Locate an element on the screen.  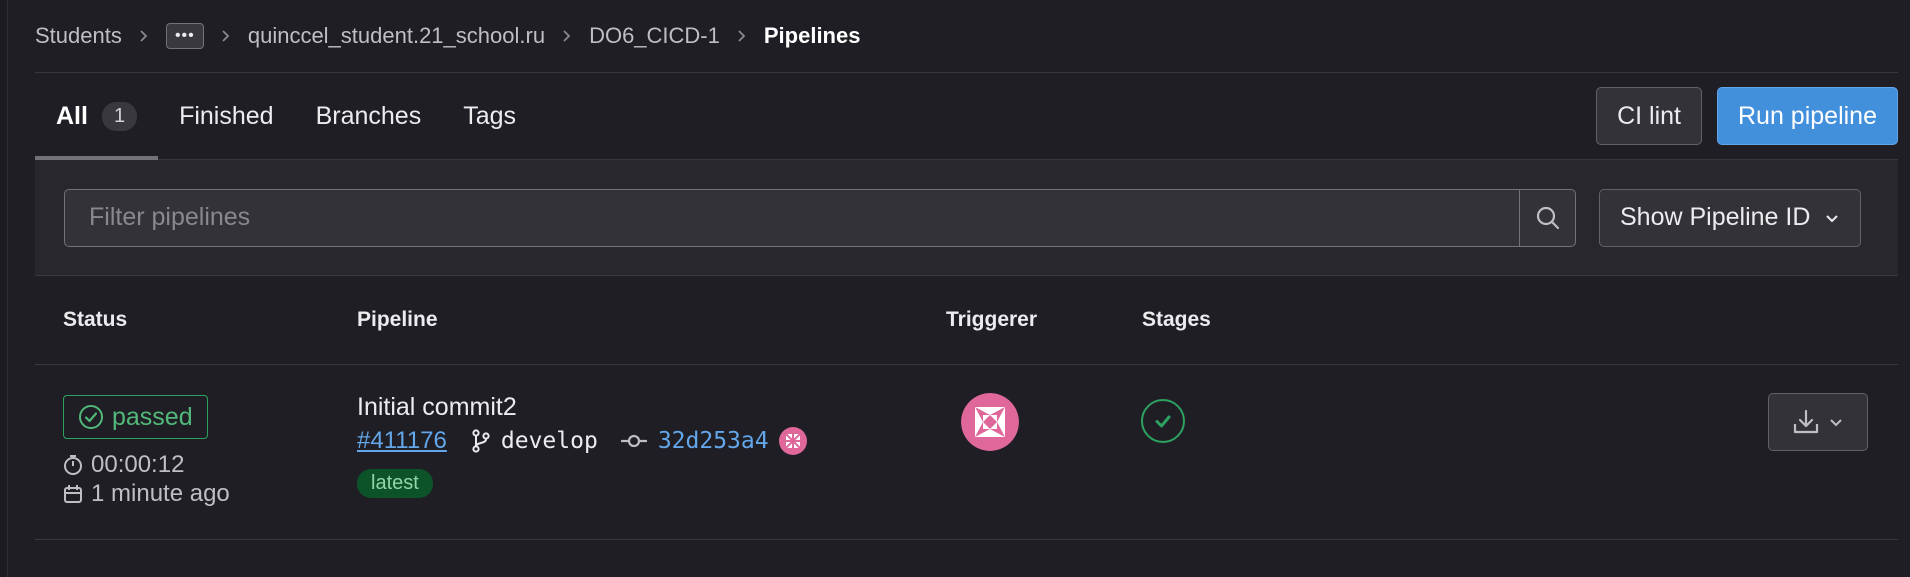
calendar-icon is located at coordinates (73, 494).